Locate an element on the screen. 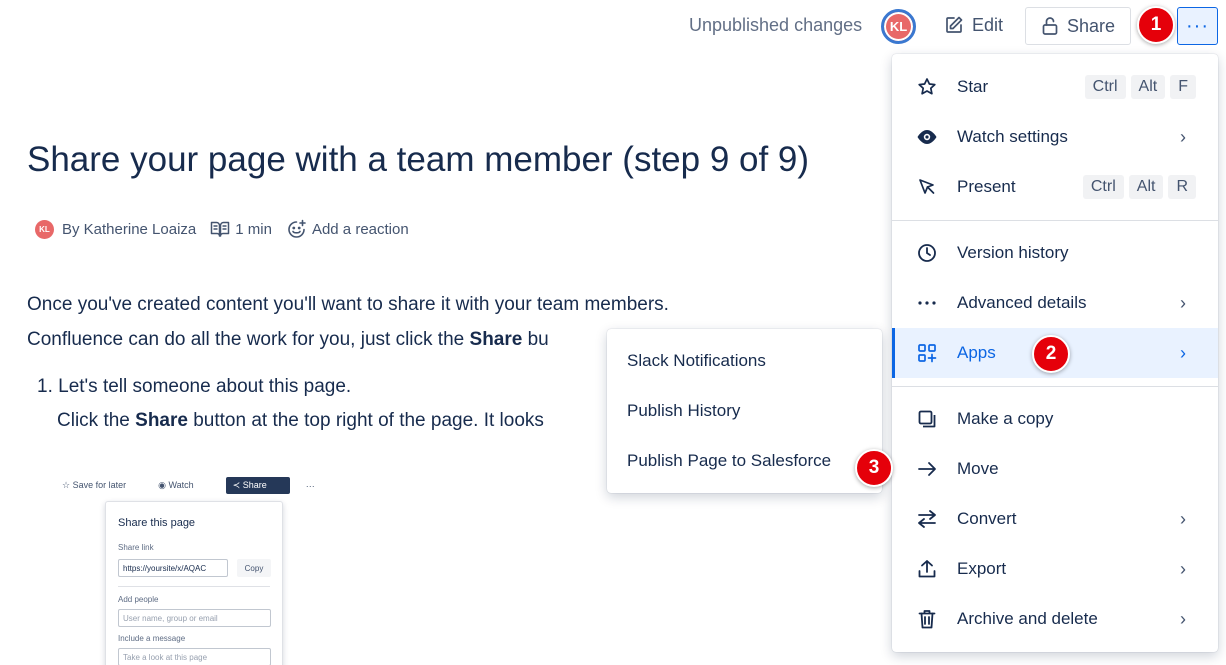 Image resolution: width=1226 pixels, height=665 pixels. embedded-share-button: ≺ Share is located at coordinates (257, 485).